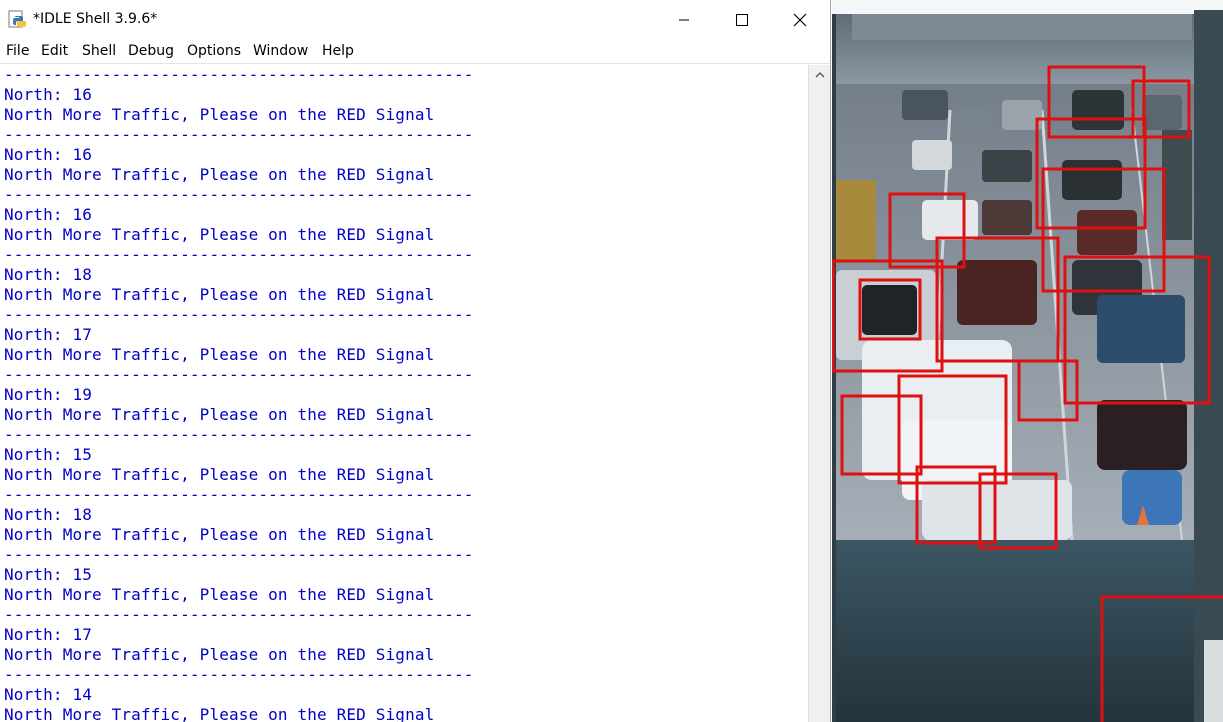 This screenshot has height=722, width=1223. I want to click on menu-window: Window, so click(280, 51).